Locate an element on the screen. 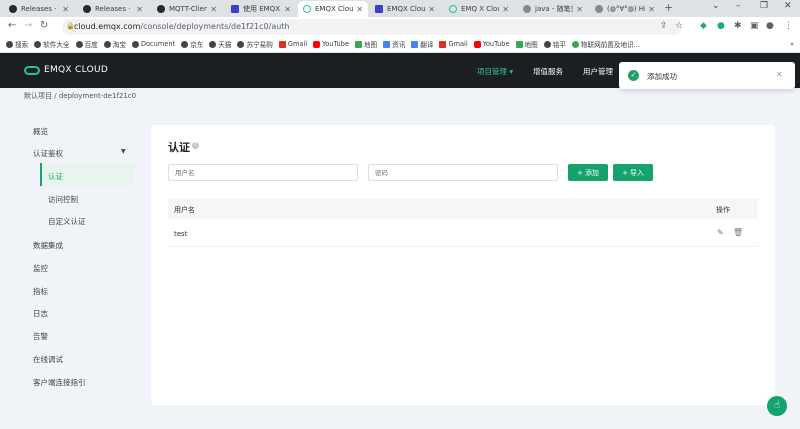 Image resolution: width=800 pixels, height=429 pixels. sidebar-item-custom-auth: 自定义认证 is located at coordinates (67, 221).